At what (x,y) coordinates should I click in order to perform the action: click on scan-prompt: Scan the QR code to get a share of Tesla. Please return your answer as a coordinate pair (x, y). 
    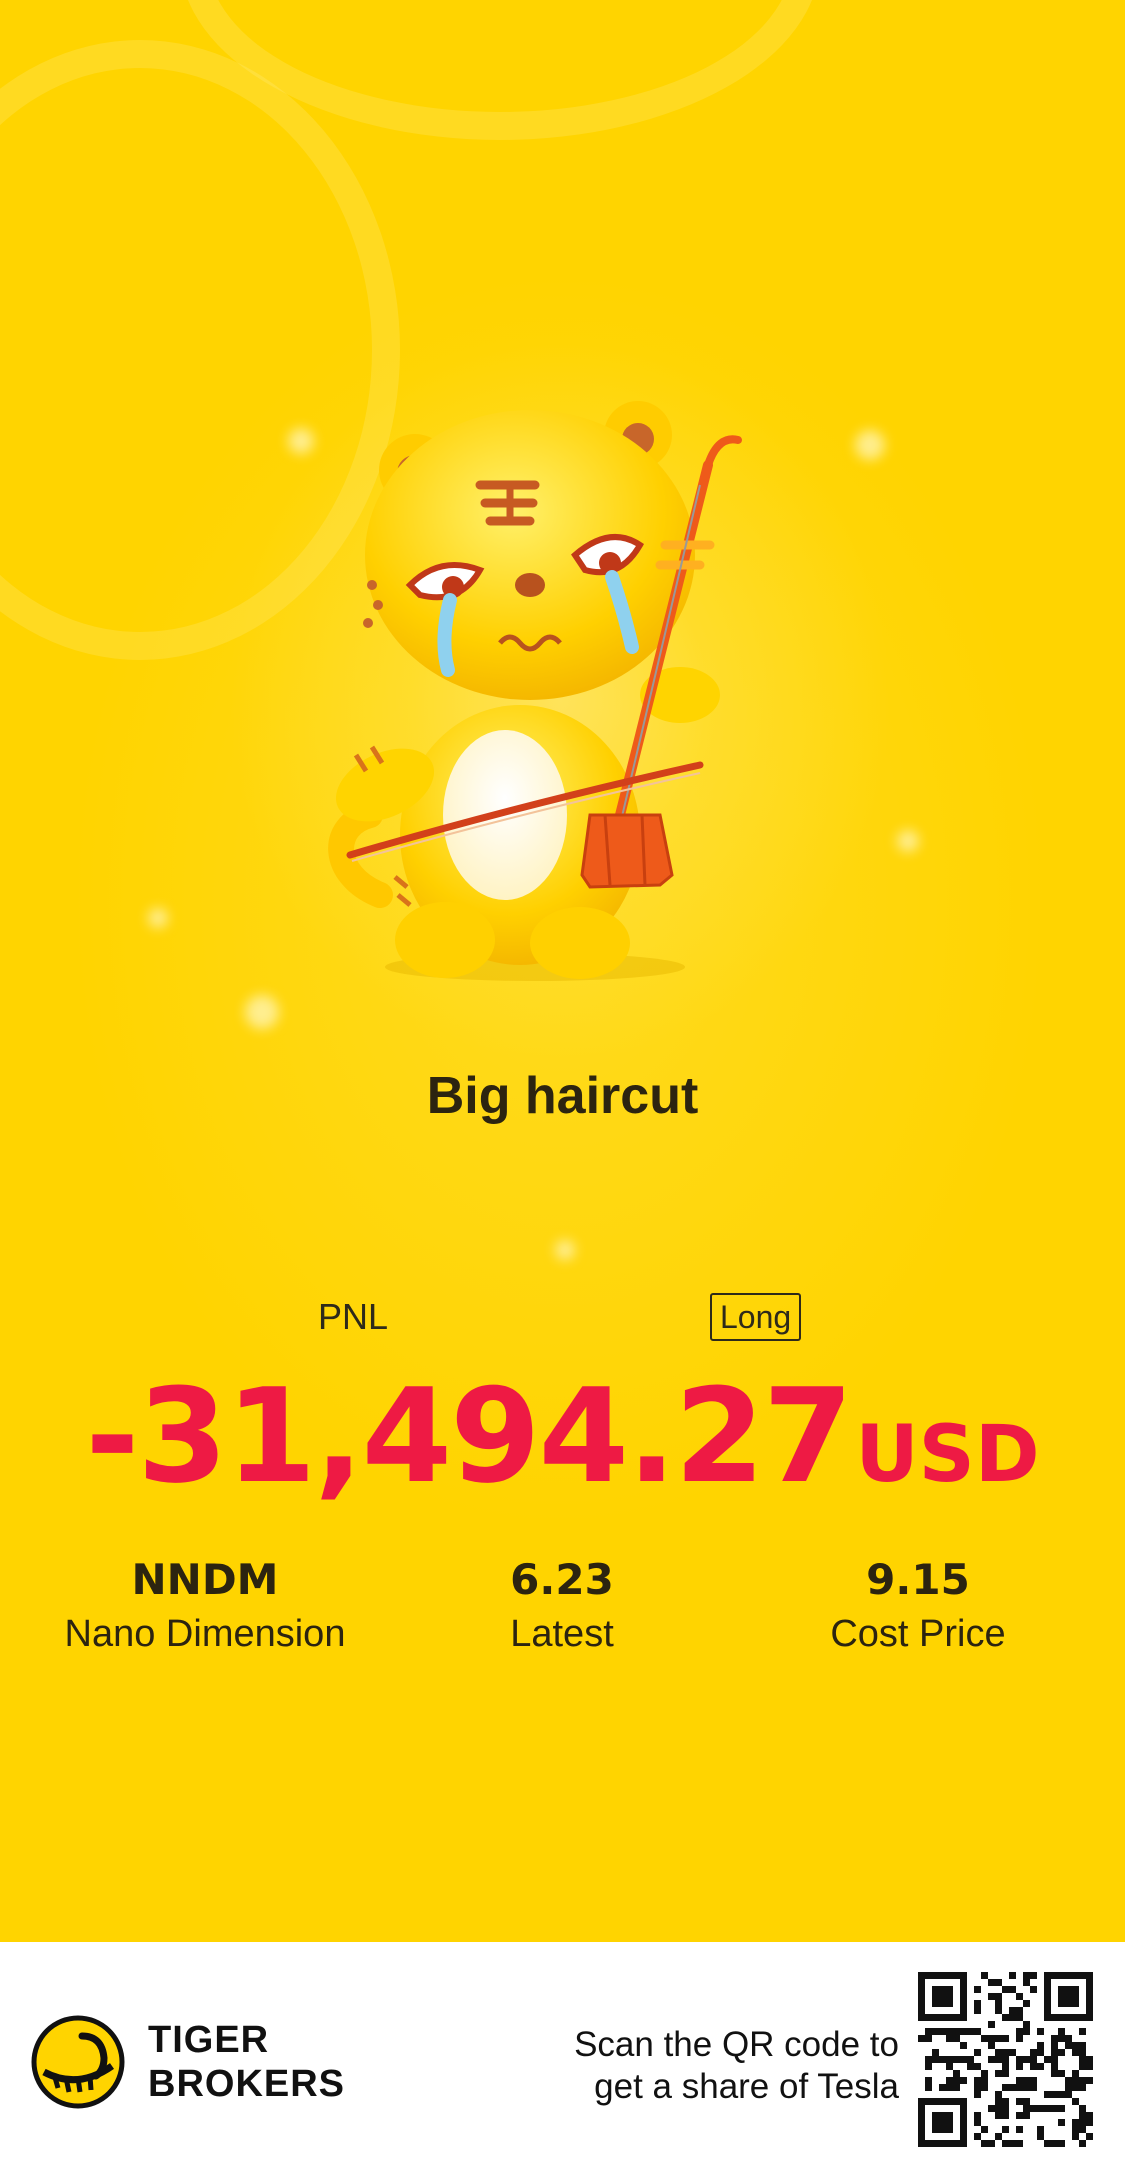
    Looking at the image, I should click on (736, 2066).